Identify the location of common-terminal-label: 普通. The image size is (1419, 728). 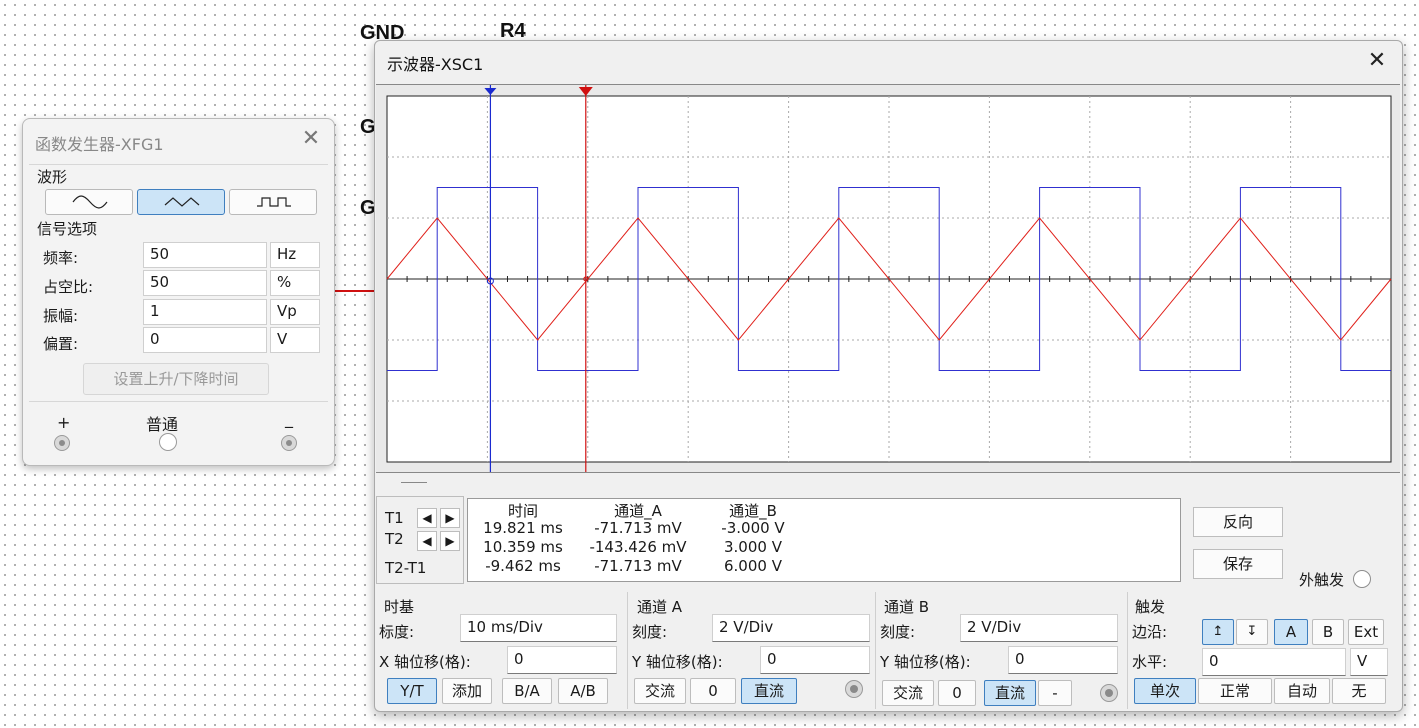
(162, 424).